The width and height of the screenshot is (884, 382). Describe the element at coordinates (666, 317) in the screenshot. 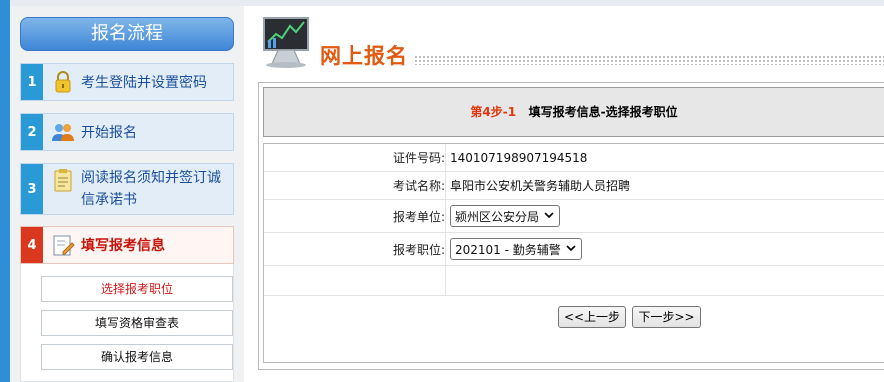

I see `next-step-button: 下一步>>` at that location.